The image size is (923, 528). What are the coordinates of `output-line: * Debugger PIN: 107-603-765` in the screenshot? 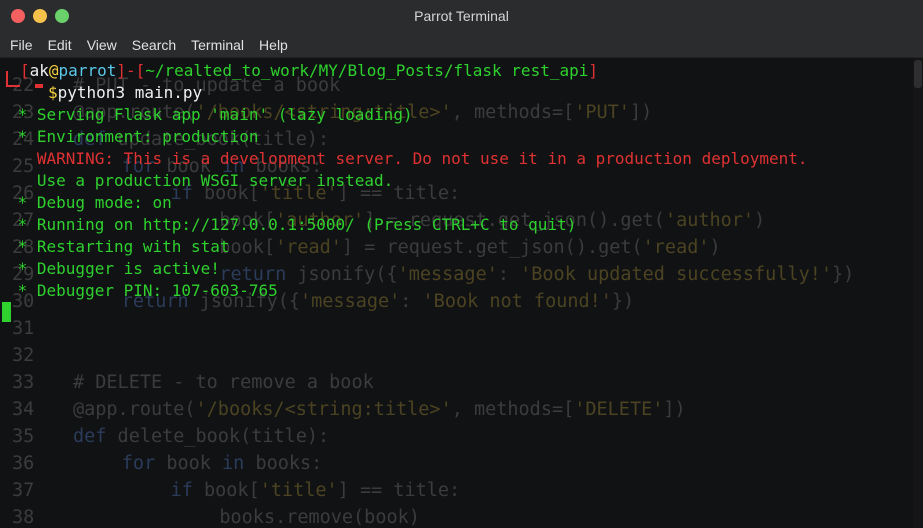 It's located at (143, 290).